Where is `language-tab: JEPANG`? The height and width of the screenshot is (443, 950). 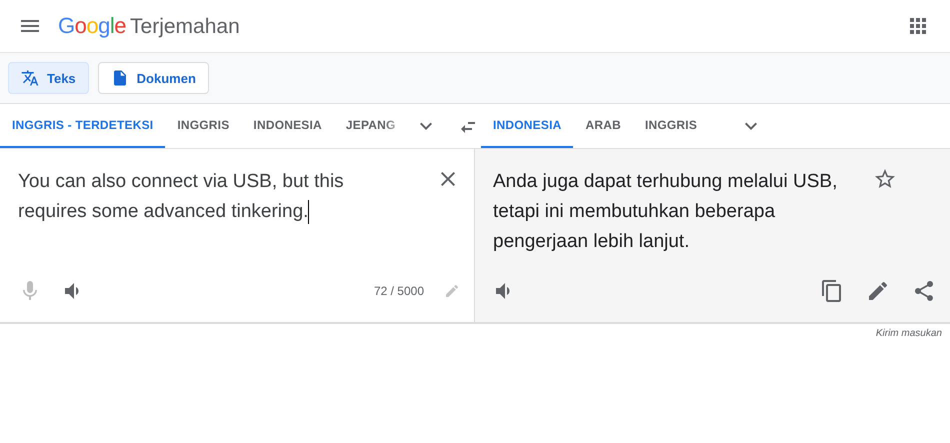
language-tab: JEPANG is located at coordinates (370, 126).